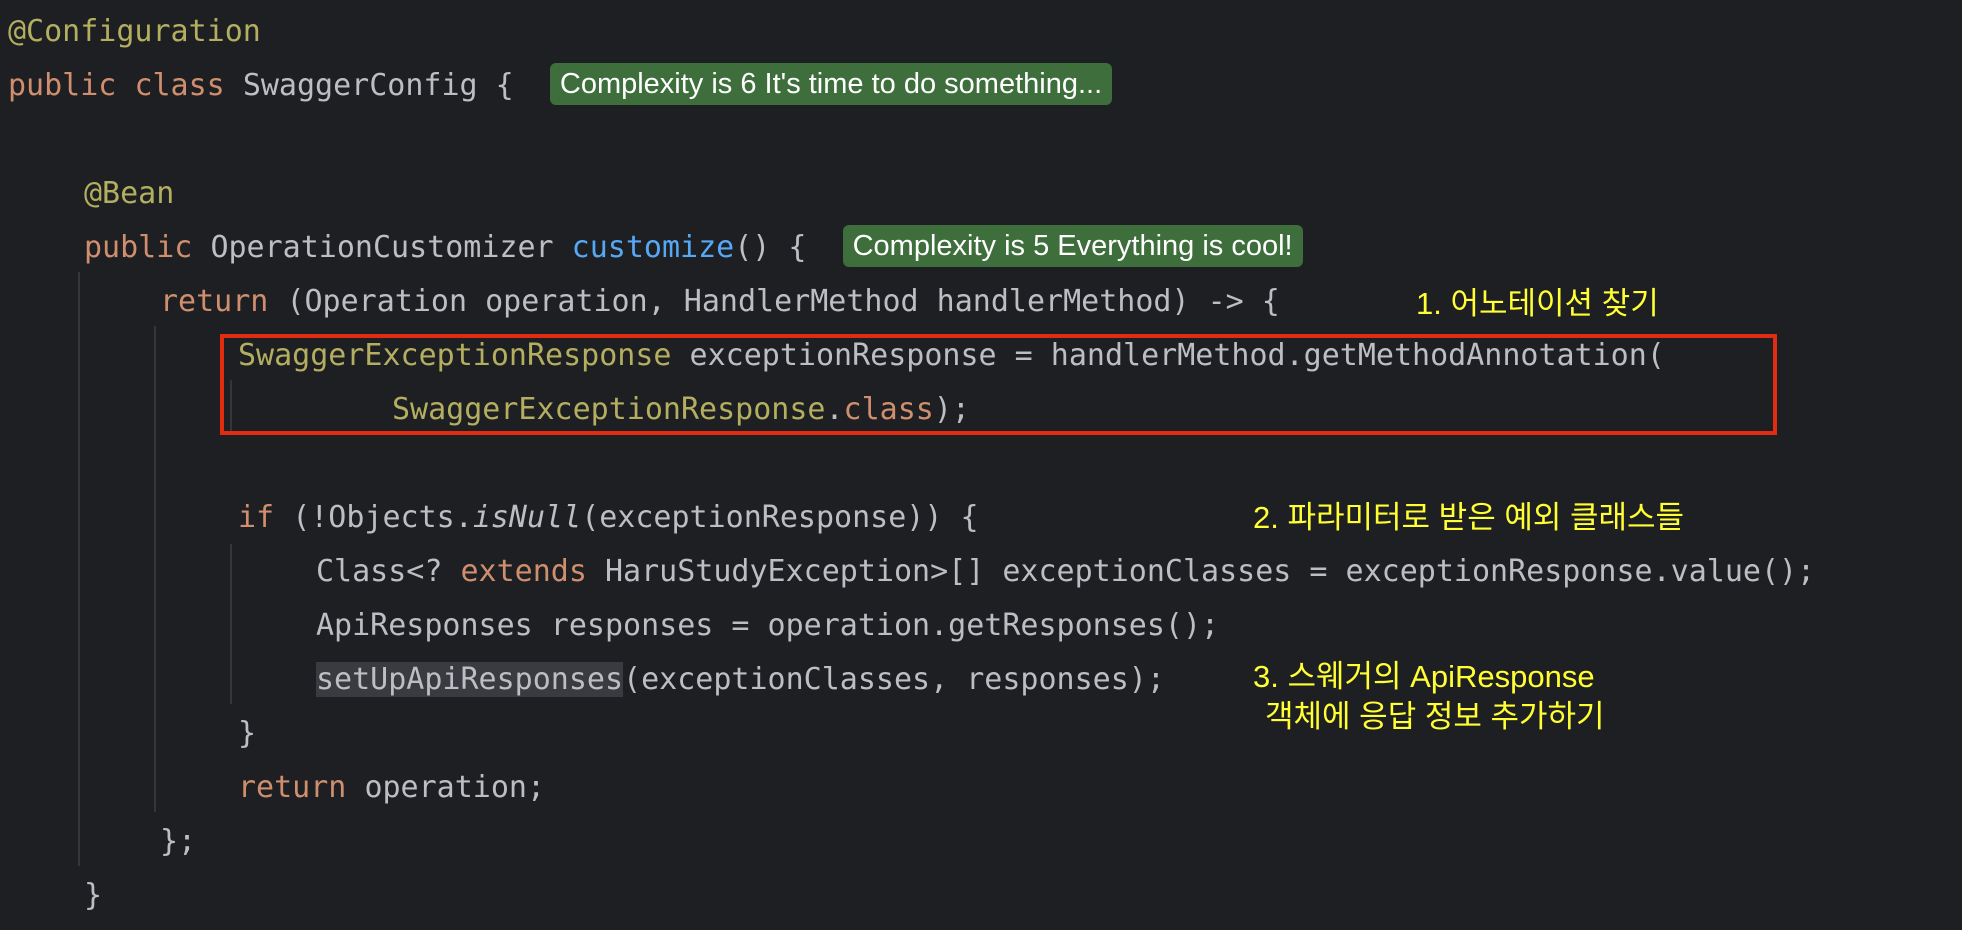 The width and height of the screenshot is (1962, 930). Describe the element at coordinates (1469, 517) in the screenshot. I see `note-exception-classes: 2. 파라미터로 받은 예외 클래스들` at that location.